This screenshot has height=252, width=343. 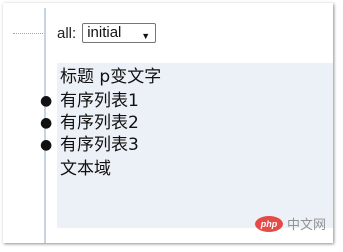 I want to click on textarea-label: 文本域, so click(x=85, y=169).